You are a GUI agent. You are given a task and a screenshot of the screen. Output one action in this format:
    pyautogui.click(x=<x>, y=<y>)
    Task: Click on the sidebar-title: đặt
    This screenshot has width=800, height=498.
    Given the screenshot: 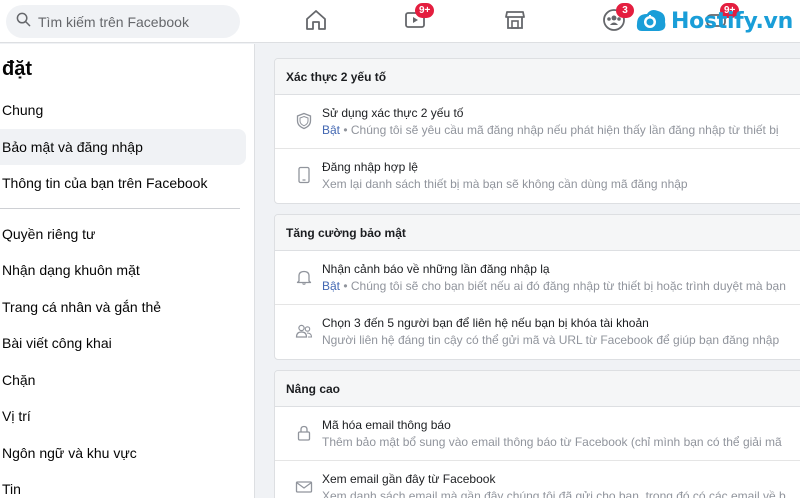 What is the action you would take?
    pyautogui.click(x=17, y=69)
    